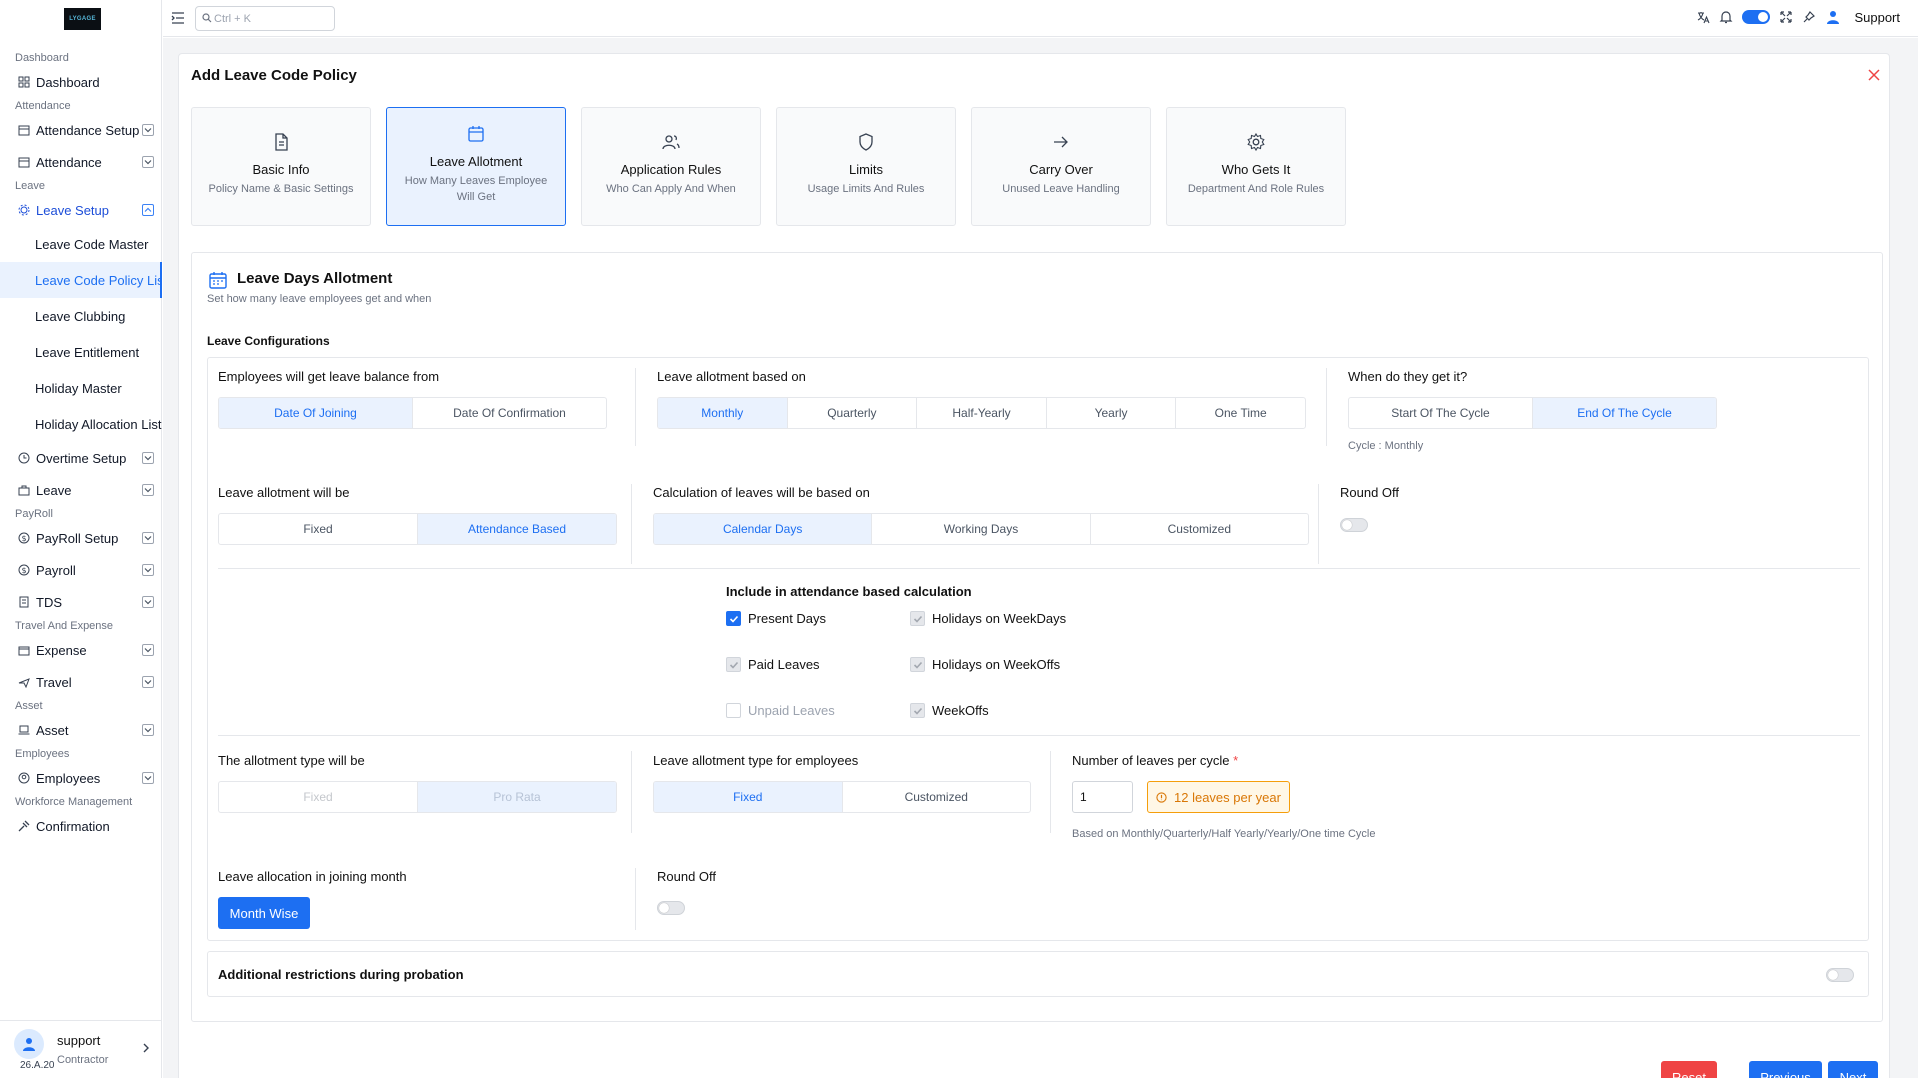 The image size is (1918, 1078). Describe the element at coordinates (81, 388) in the screenshot. I see `sidebar-subitem-holiday-master: Holiday Master` at that location.